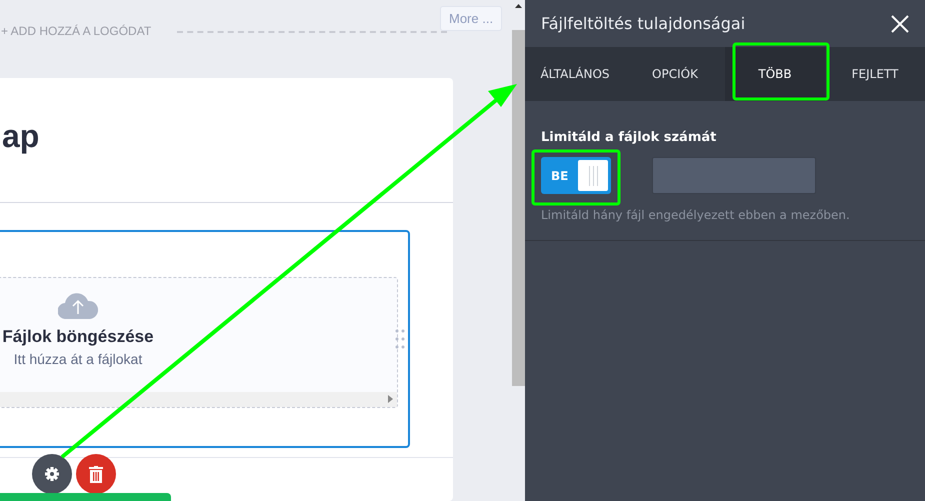  Describe the element at coordinates (775, 74) in the screenshot. I see `panel-tab: TÖBB` at that location.